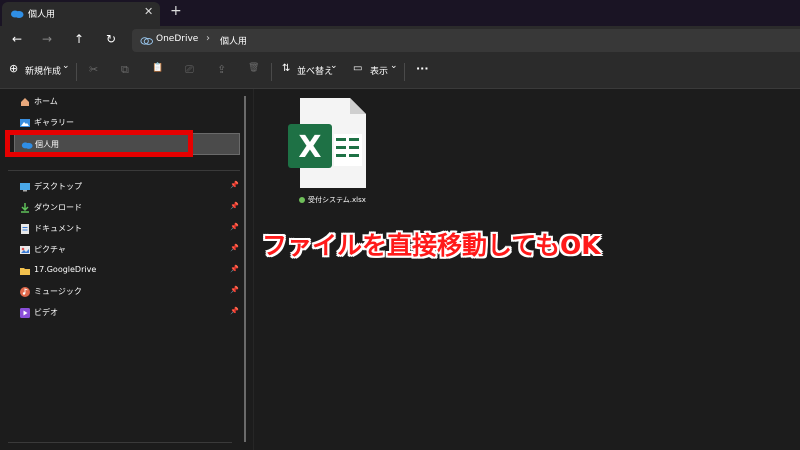 Image resolution: width=800 pixels, height=450 pixels. Describe the element at coordinates (25, 123) in the screenshot. I see `gallery-icon` at that location.